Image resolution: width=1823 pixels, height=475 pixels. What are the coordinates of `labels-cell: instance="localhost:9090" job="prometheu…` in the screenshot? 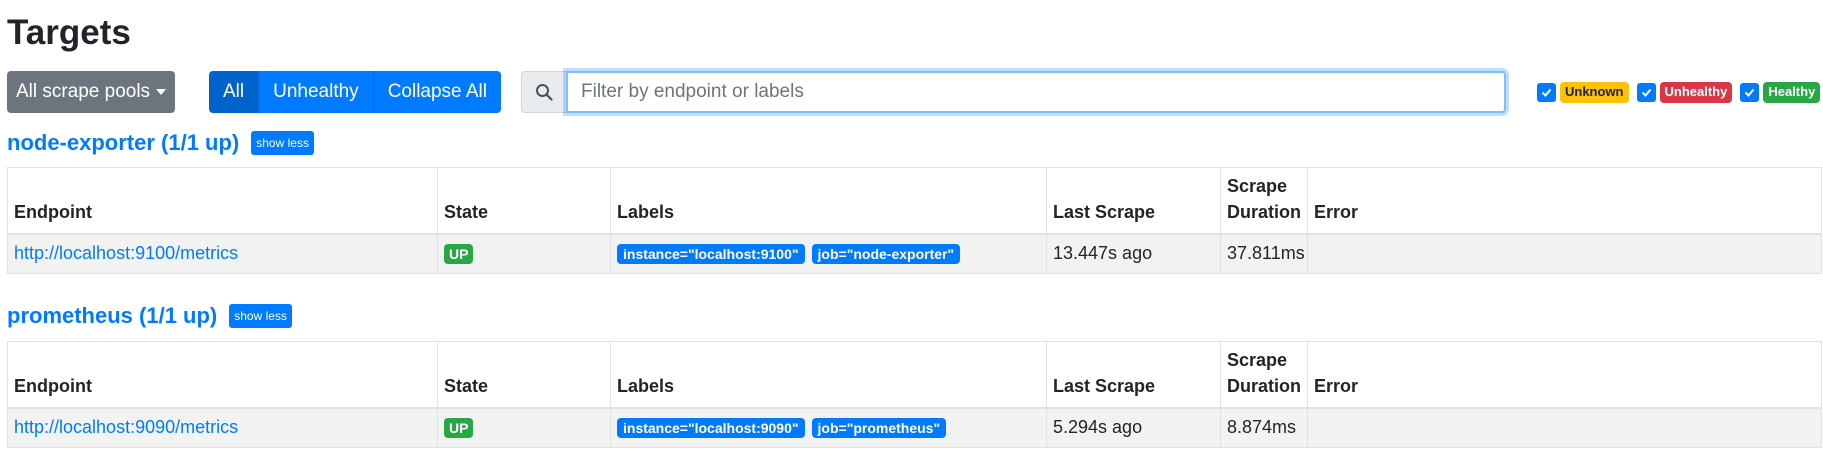 It's located at (828, 427).